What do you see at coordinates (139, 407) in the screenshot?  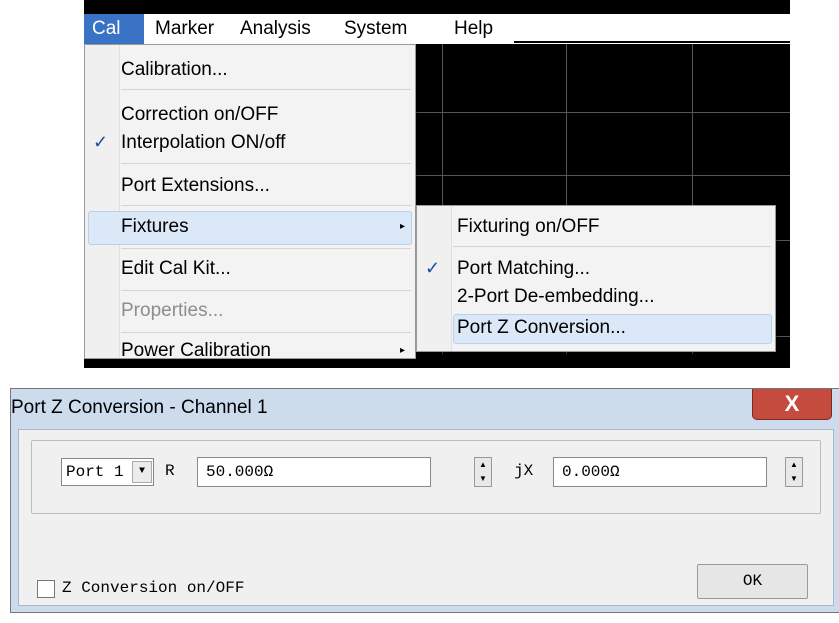 I see `dialog-title: Port Z Conversion - Channel 1` at bounding box center [139, 407].